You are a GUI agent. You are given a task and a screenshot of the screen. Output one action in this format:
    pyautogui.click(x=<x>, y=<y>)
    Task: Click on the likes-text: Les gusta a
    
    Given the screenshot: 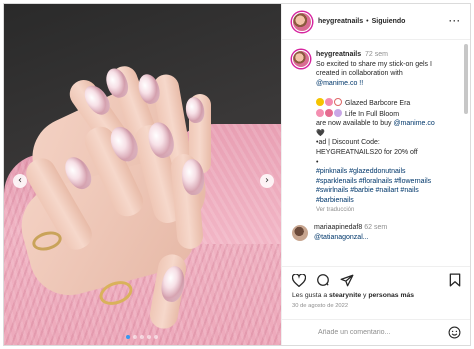 What is the action you would take?
    pyautogui.click(x=311, y=295)
    